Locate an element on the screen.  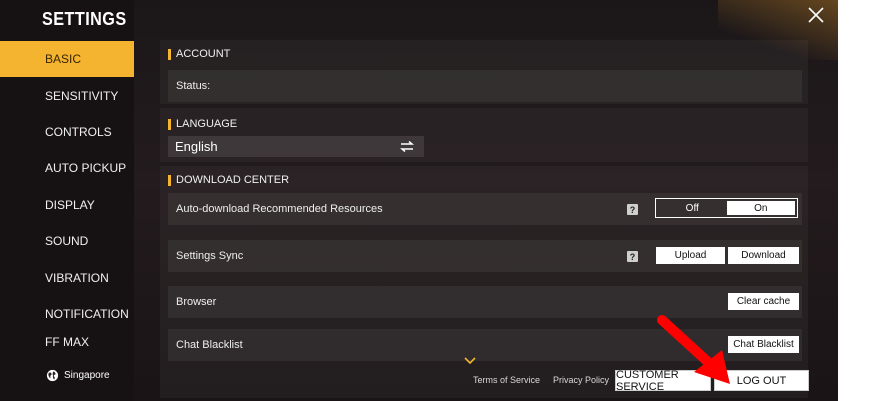
terms-of-service-link: Terms of Service is located at coordinates (506, 380).